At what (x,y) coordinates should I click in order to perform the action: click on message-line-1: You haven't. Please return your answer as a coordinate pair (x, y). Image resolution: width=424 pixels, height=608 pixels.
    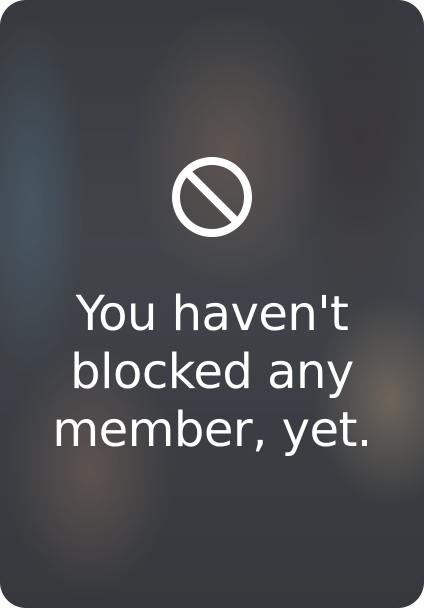
    Looking at the image, I should click on (212, 314).